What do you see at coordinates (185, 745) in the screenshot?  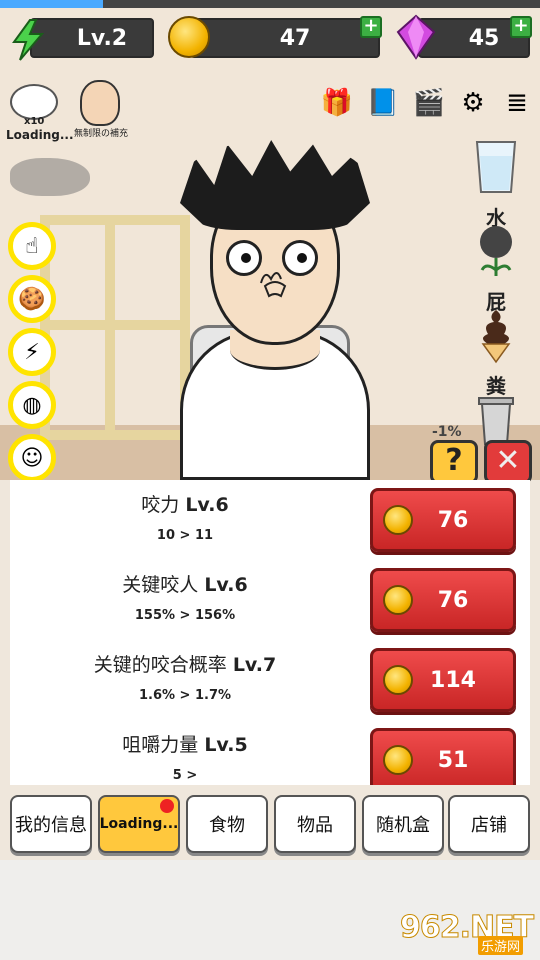 I see `upgrade-name: 咀嚼力量 Lv.5` at bounding box center [185, 745].